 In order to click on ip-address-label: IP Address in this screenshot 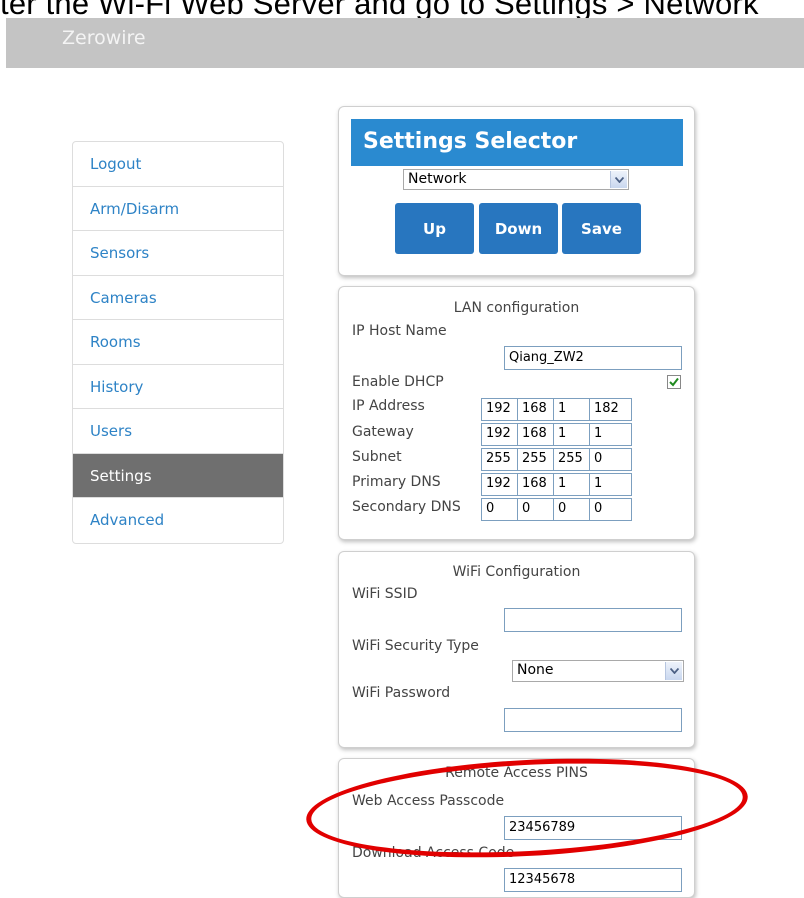, I will do `click(388, 406)`.